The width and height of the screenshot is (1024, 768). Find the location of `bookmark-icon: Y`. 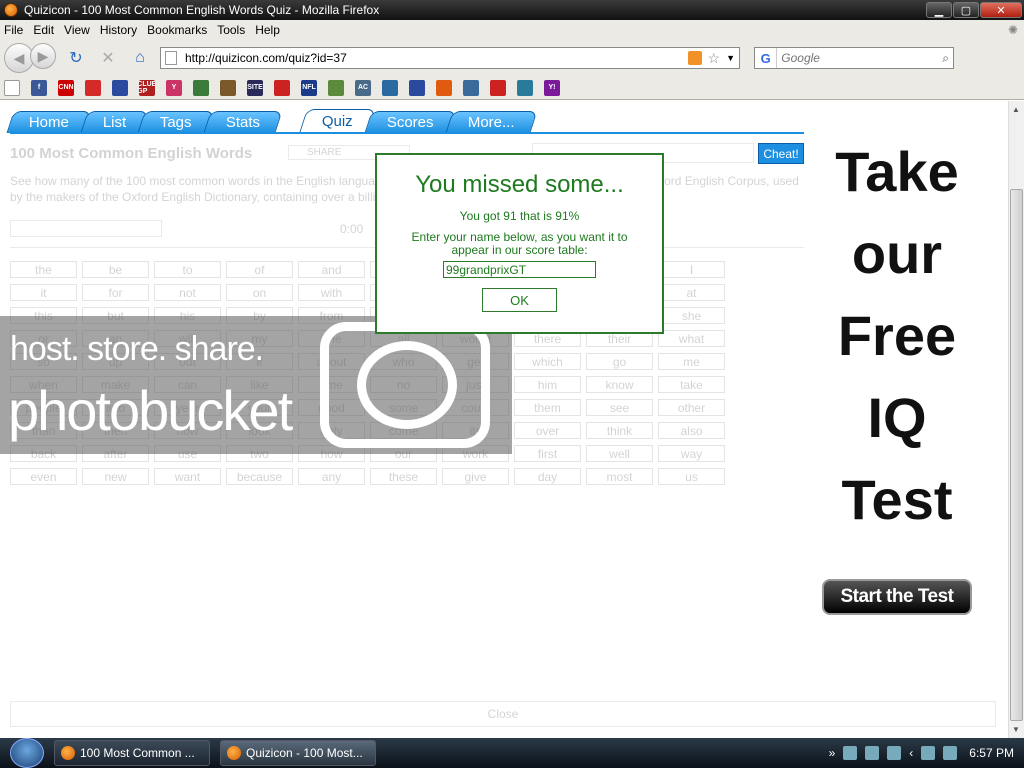

bookmark-icon: Y is located at coordinates (174, 87).